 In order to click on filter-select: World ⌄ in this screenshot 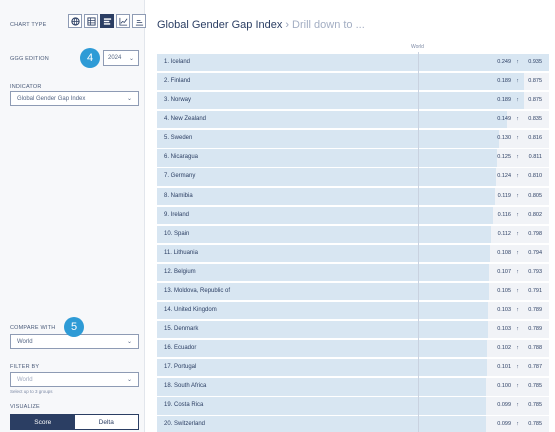, I will do `click(74, 379)`.